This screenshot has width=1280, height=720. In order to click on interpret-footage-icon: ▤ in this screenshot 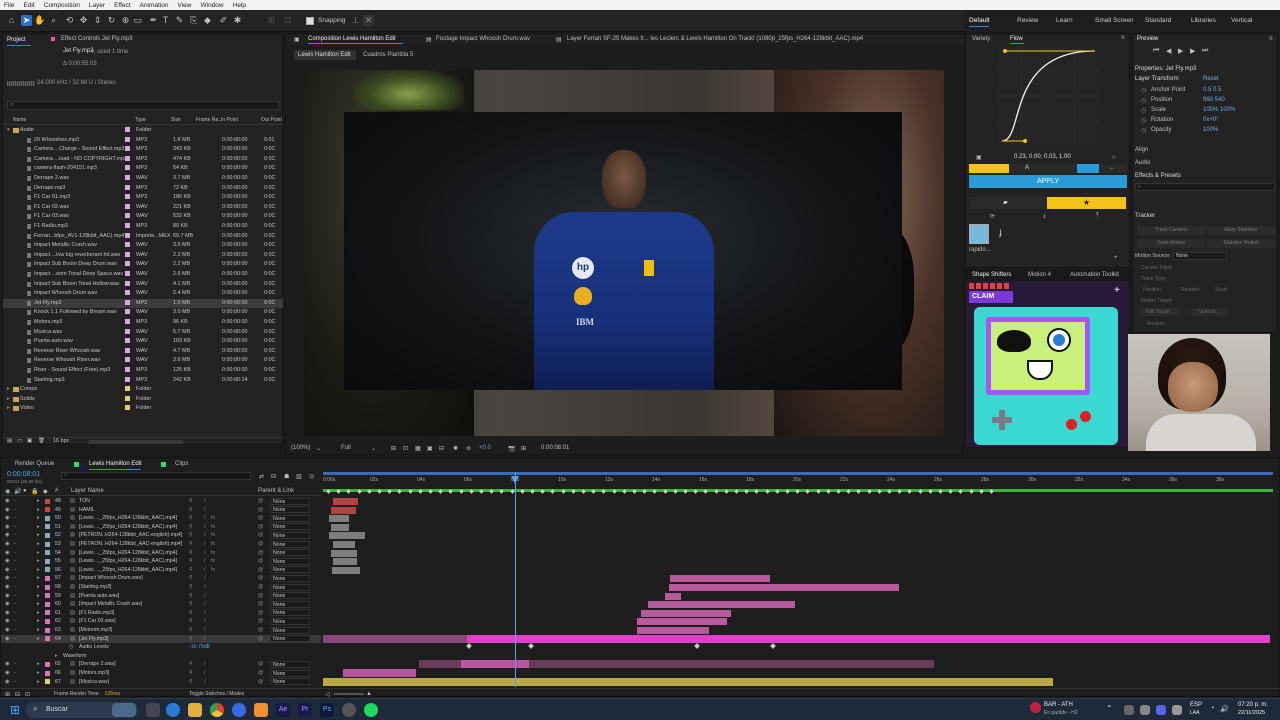, I will do `click(9, 441)`.